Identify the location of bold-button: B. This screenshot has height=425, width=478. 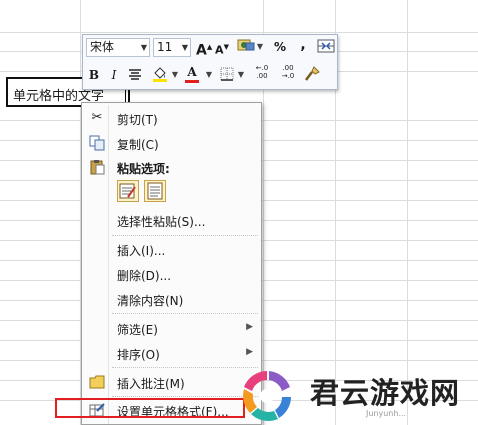
(94, 75).